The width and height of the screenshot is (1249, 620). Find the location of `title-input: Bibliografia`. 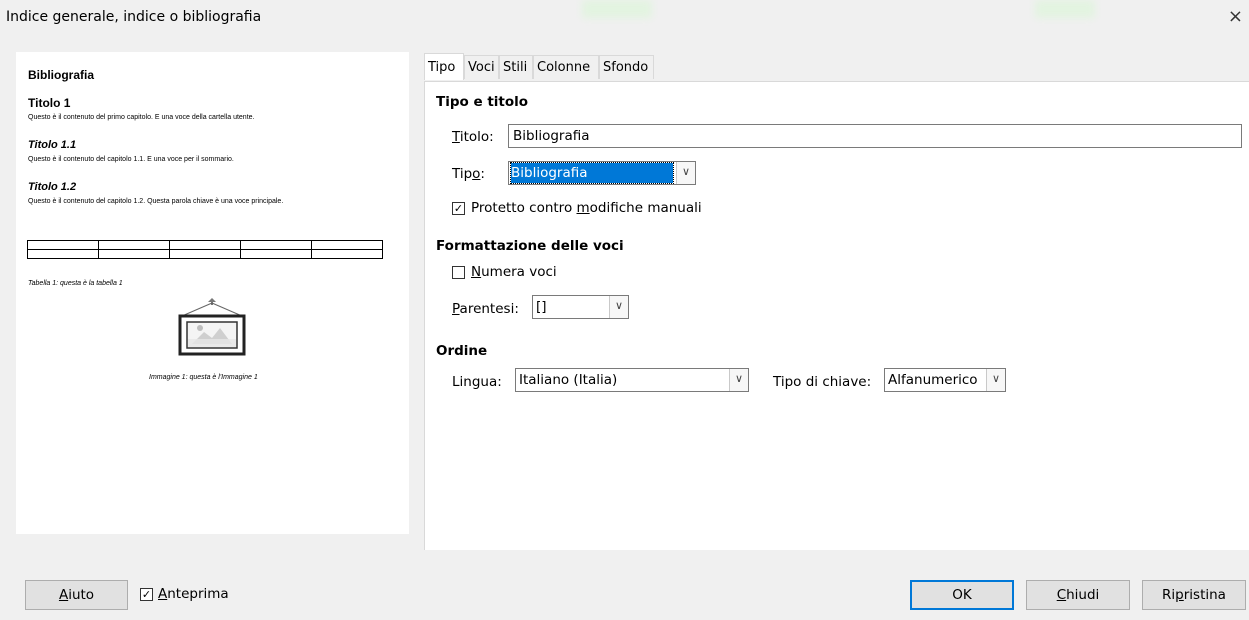

title-input: Bibliografia is located at coordinates (875, 136).